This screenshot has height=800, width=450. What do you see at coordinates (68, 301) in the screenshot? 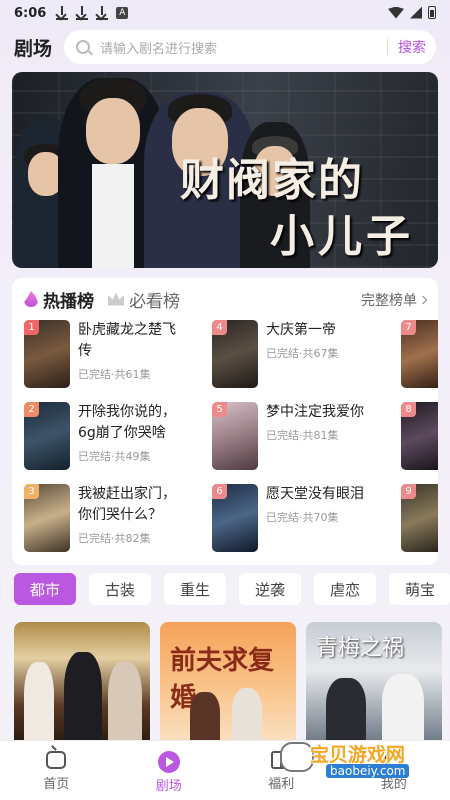
I see `tab-hot-label: 热播榜` at bounding box center [68, 301].